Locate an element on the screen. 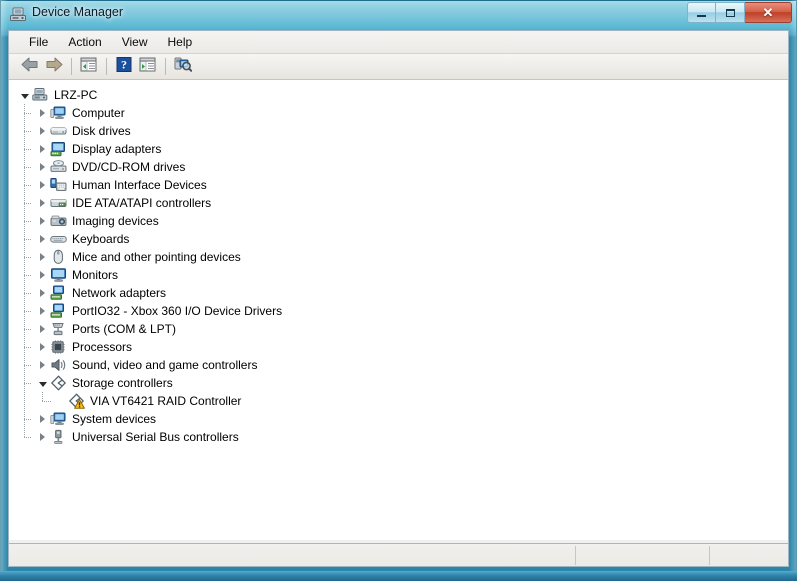 The image size is (797, 581). device-manager-icon is located at coordinates (18, 14).